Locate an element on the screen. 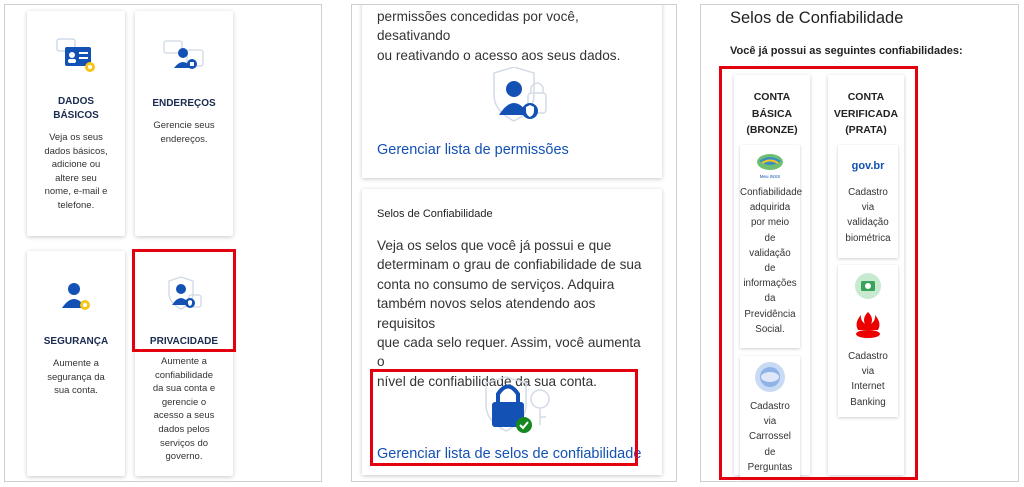 Image resolution: width=1024 pixels, height=487 pixels. card-title: DADOS BÁSICOS is located at coordinates (76, 108).